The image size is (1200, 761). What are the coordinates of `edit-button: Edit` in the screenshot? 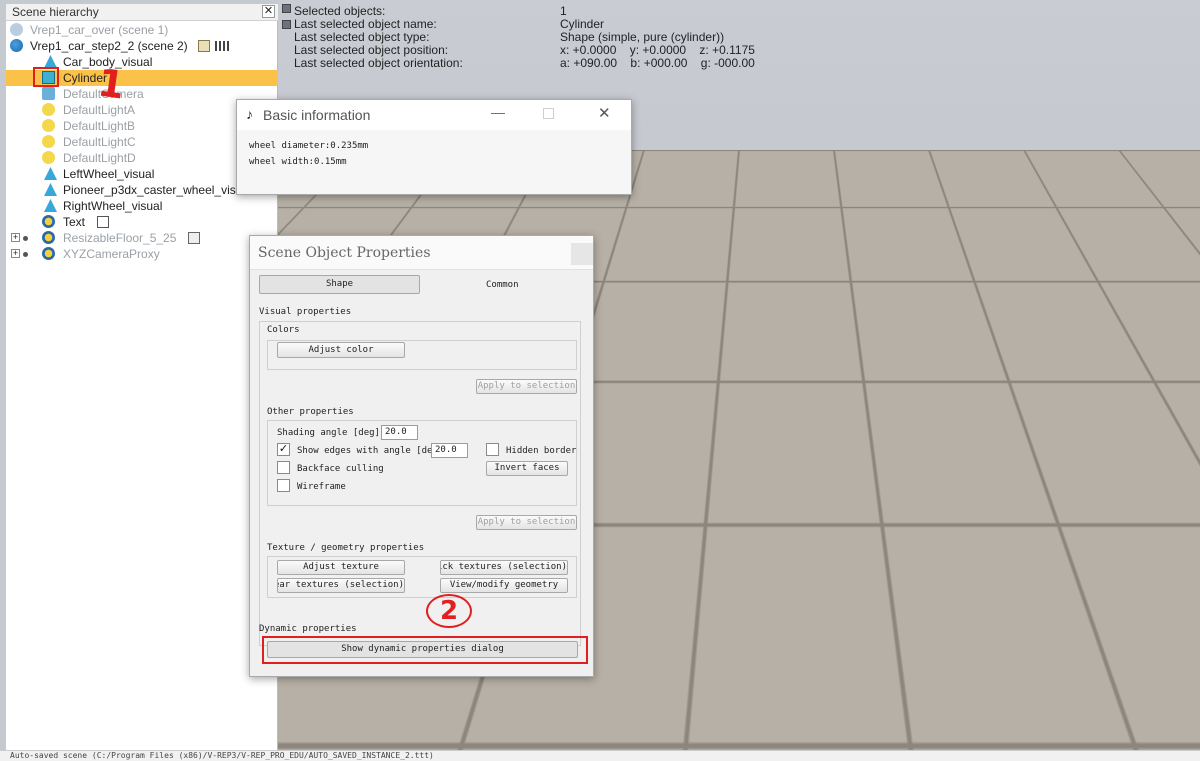 It's located at (1087, 305).